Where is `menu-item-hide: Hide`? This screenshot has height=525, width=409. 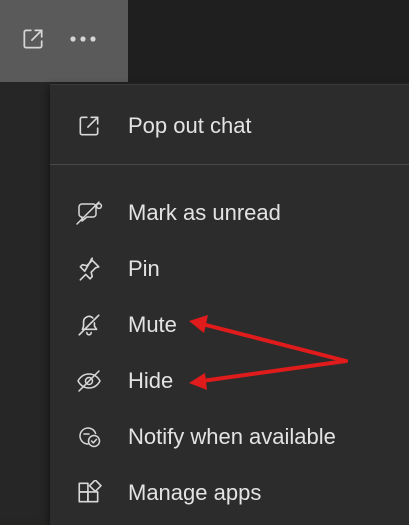
menu-item-hide: Hide is located at coordinates (229, 381).